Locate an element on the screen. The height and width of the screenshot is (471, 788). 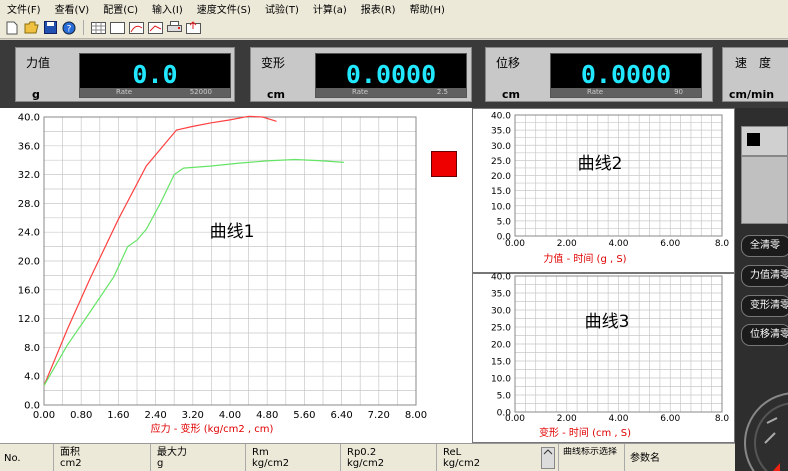
x-tick-label: 8.00 is located at coordinates (416, 415).